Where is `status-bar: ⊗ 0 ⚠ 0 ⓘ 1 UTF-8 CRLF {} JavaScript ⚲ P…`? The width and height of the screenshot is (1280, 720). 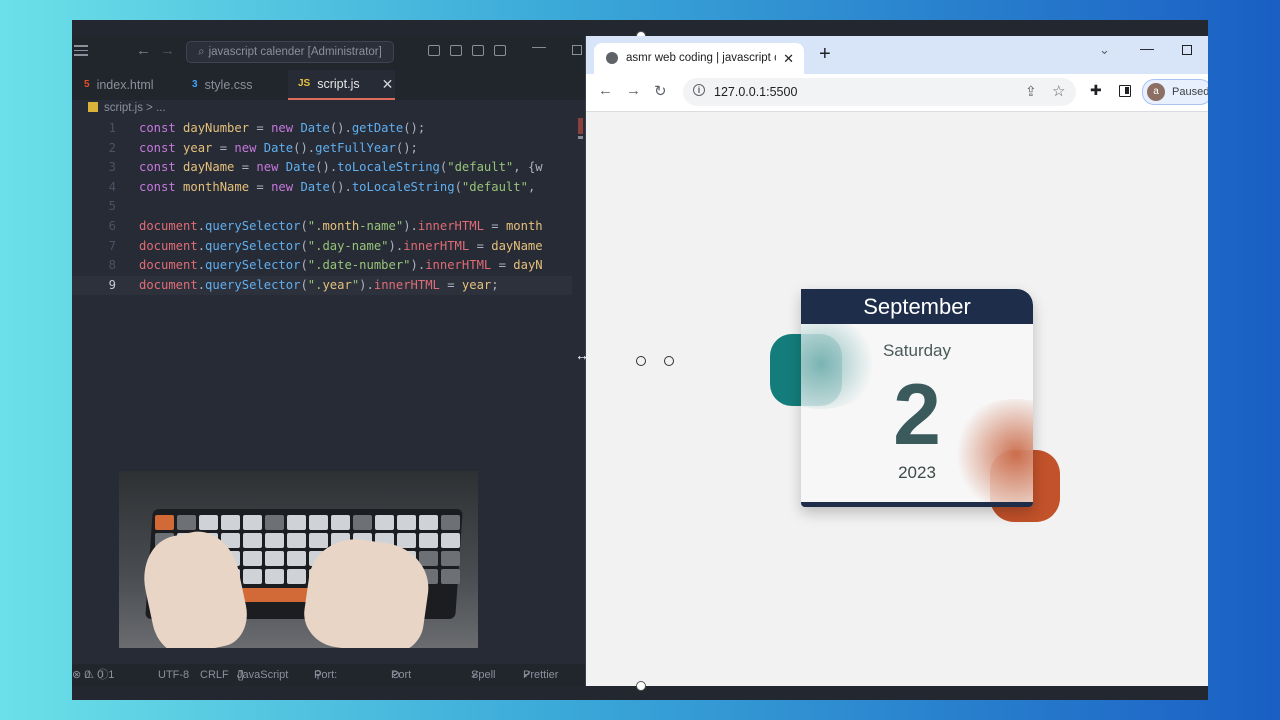
status-bar: ⊗ 0 ⚠ 0 ⓘ 1 UTF-8 CRLF {} JavaScript ⚲ P… is located at coordinates (328, 682).